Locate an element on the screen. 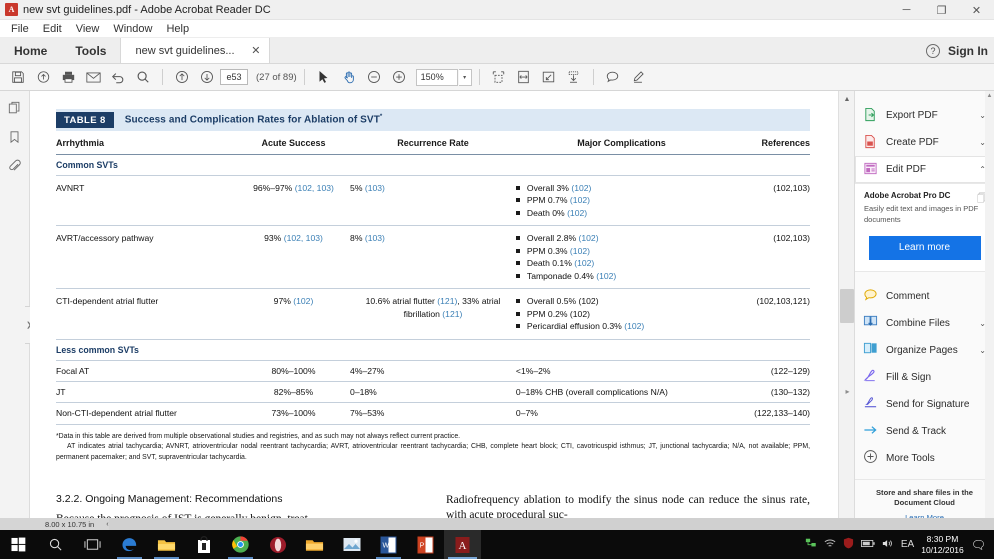 Image resolution: width=994 pixels, height=559 pixels. cell-acute-success: 96%–97% (102, 103) is located at coordinates (293, 201).